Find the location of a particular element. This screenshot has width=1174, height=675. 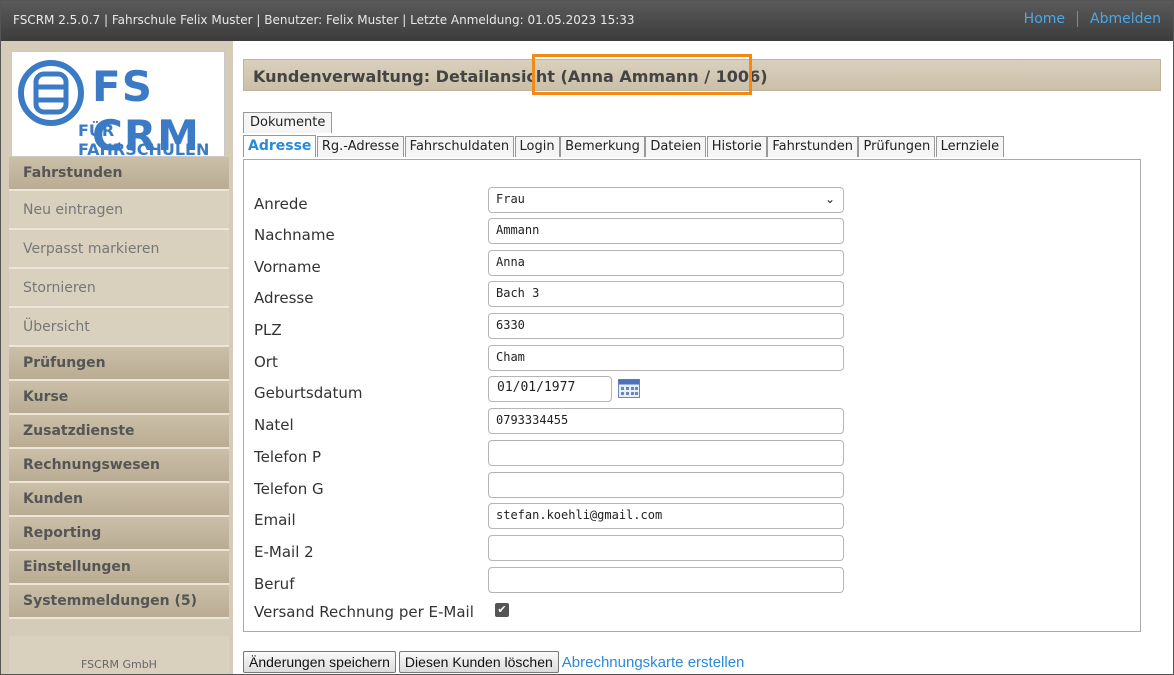

natel-label: Natel is located at coordinates (274, 425).